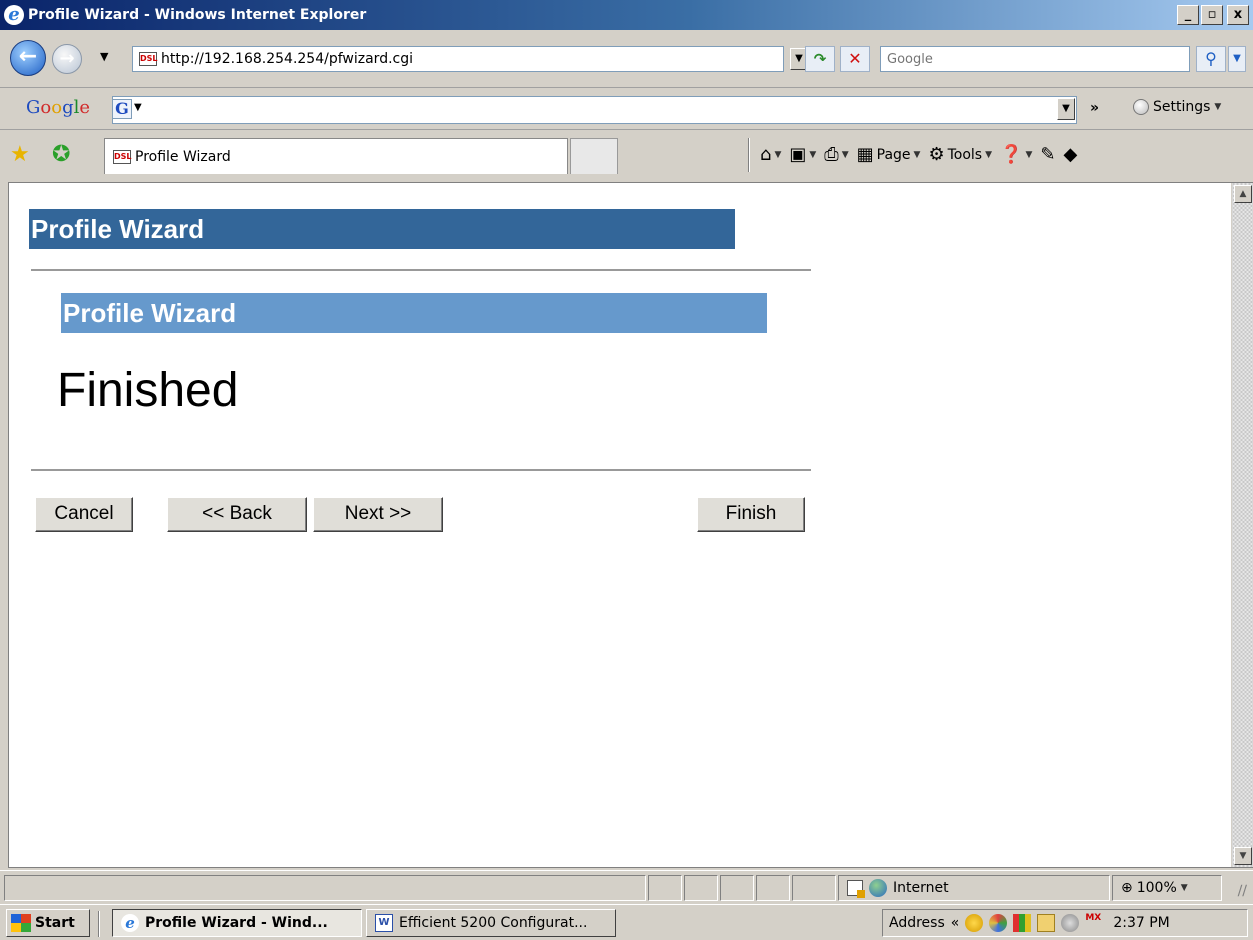 Image resolution: width=1253 pixels, height=940 pixels. What do you see at coordinates (1141, 107) in the screenshot?
I see `settings-icon` at bounding box center [1141, 107].